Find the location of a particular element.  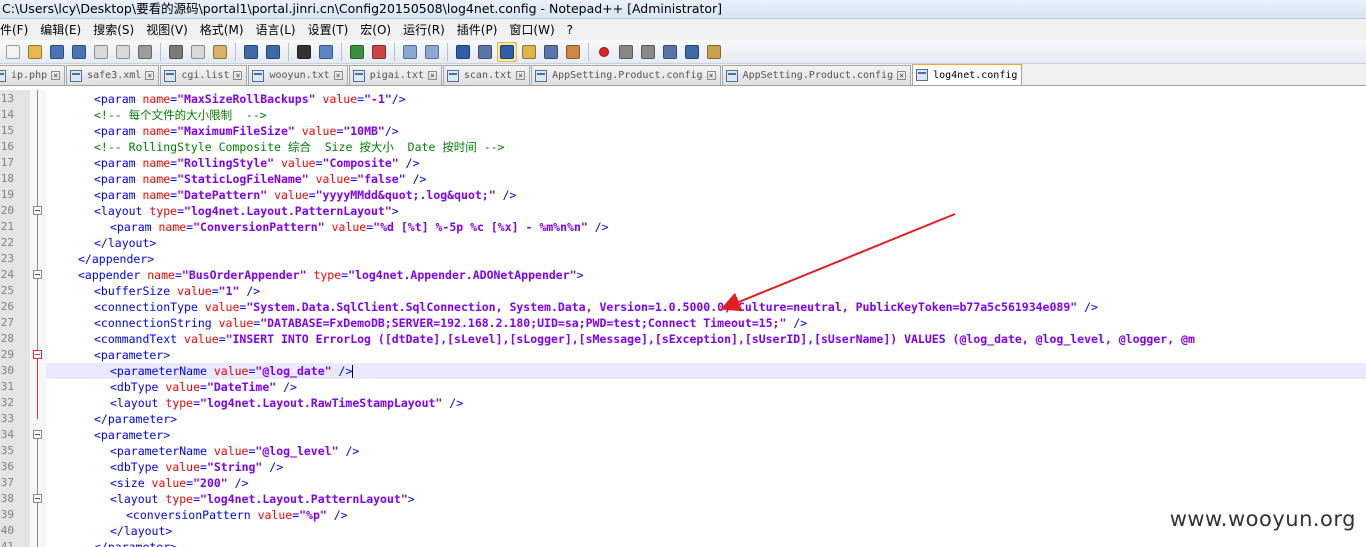

code-line: 34 <parameter> is located at coordinates (683, 435).